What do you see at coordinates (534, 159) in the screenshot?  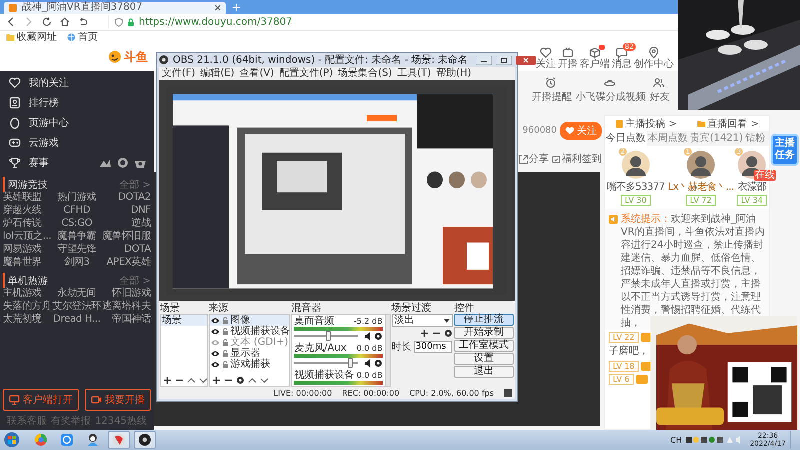 I see `share-link: 分享` at bounding box center [534, 159].